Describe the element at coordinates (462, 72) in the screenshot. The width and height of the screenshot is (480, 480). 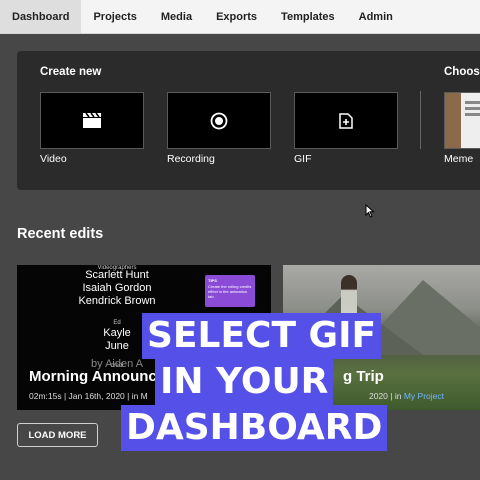
I see `choose-heading: Choose` at that location.